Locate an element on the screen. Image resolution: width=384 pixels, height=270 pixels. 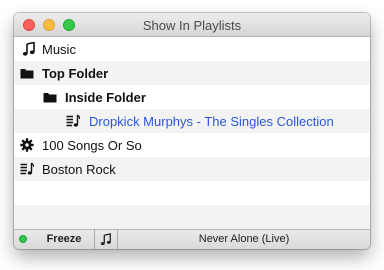
window-title: Show In Playlists is located at coordinates (192, 25).